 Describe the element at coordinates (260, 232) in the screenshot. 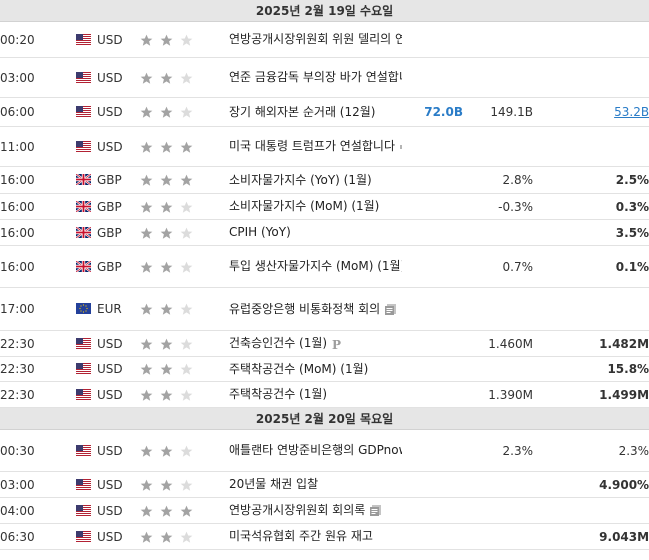

I see `event-name: CPIH (YoY)` at that location.